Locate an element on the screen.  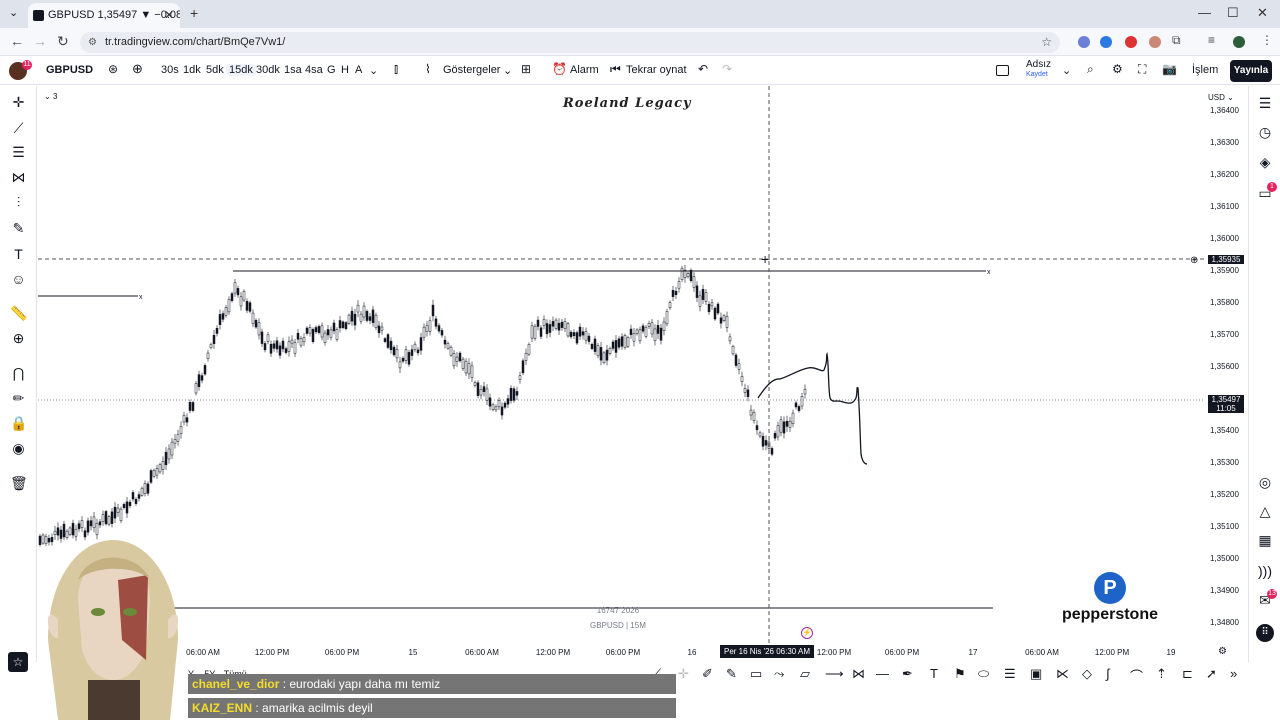
arrow-up-icon: ⇡ is located at coordinates (1161, 674).